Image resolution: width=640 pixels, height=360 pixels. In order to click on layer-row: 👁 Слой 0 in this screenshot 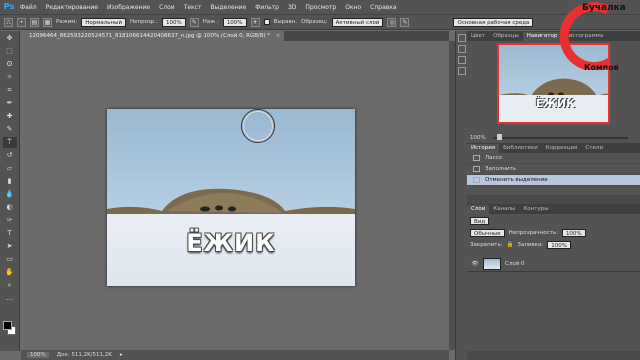, I will do `click(553, 264)`.